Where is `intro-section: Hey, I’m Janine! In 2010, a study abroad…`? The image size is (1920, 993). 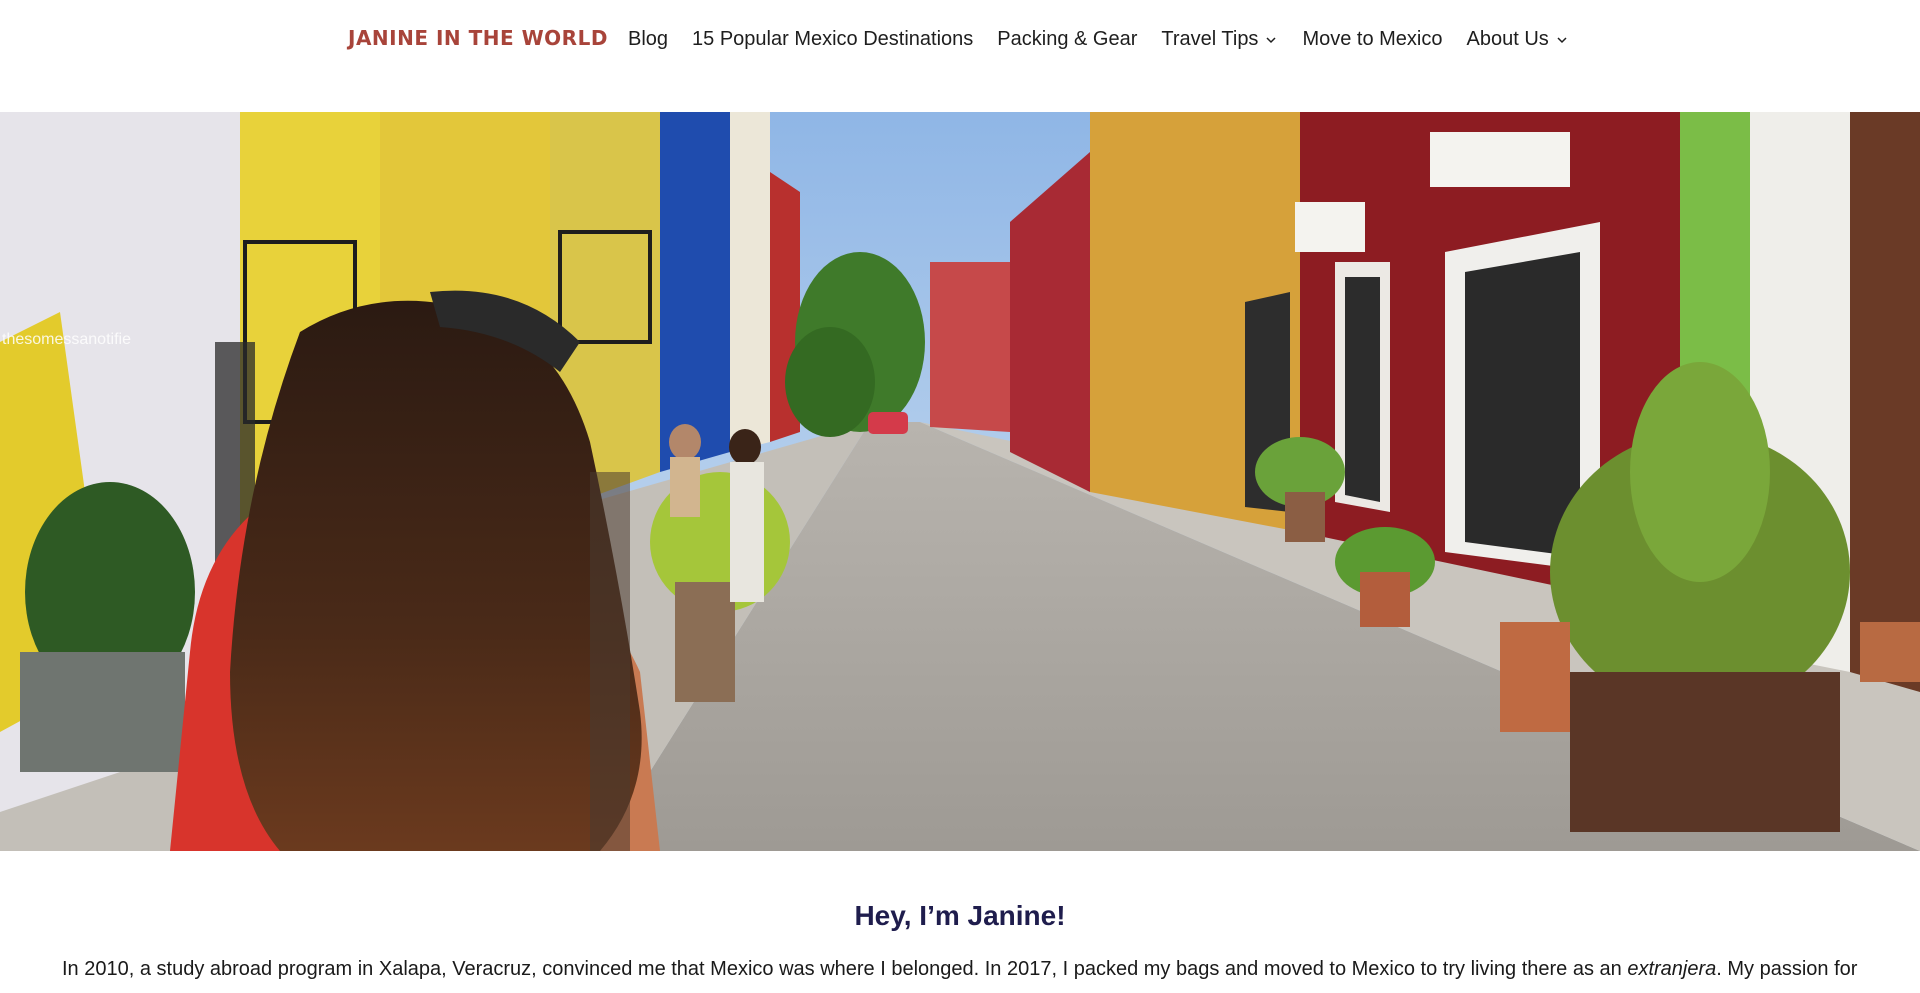 intro-section: Hey, I’m Janine! In 2010, a study abroad… is located at coordinates (960, 922).